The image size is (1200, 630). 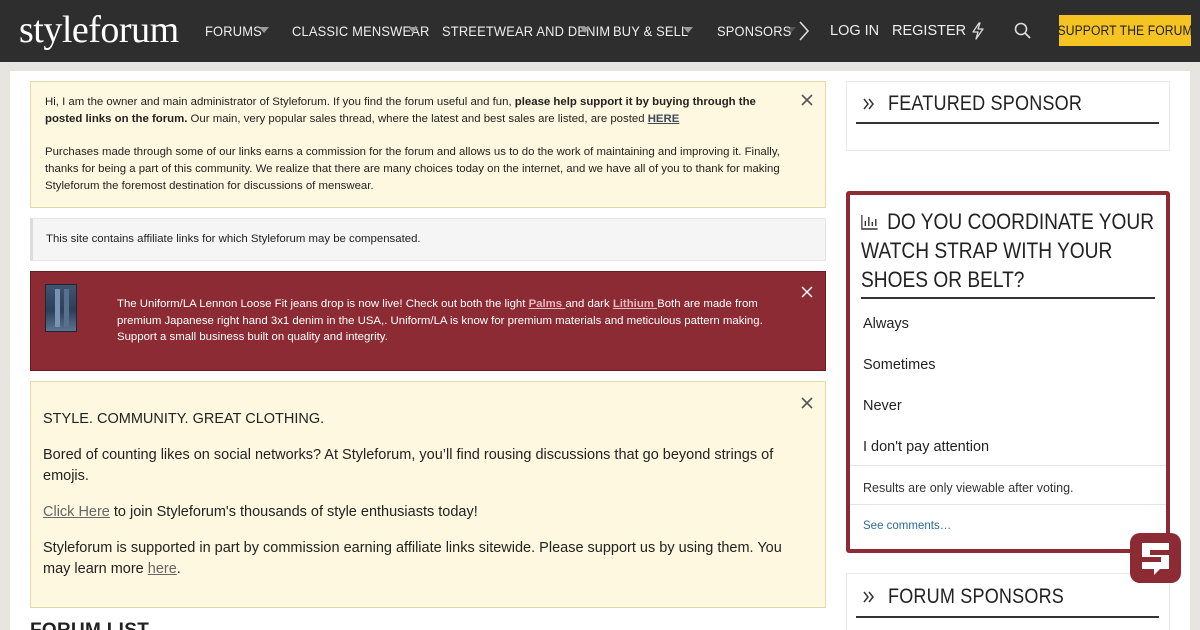 I want to click on learn-more-link: here, so click(x=162, y=569).